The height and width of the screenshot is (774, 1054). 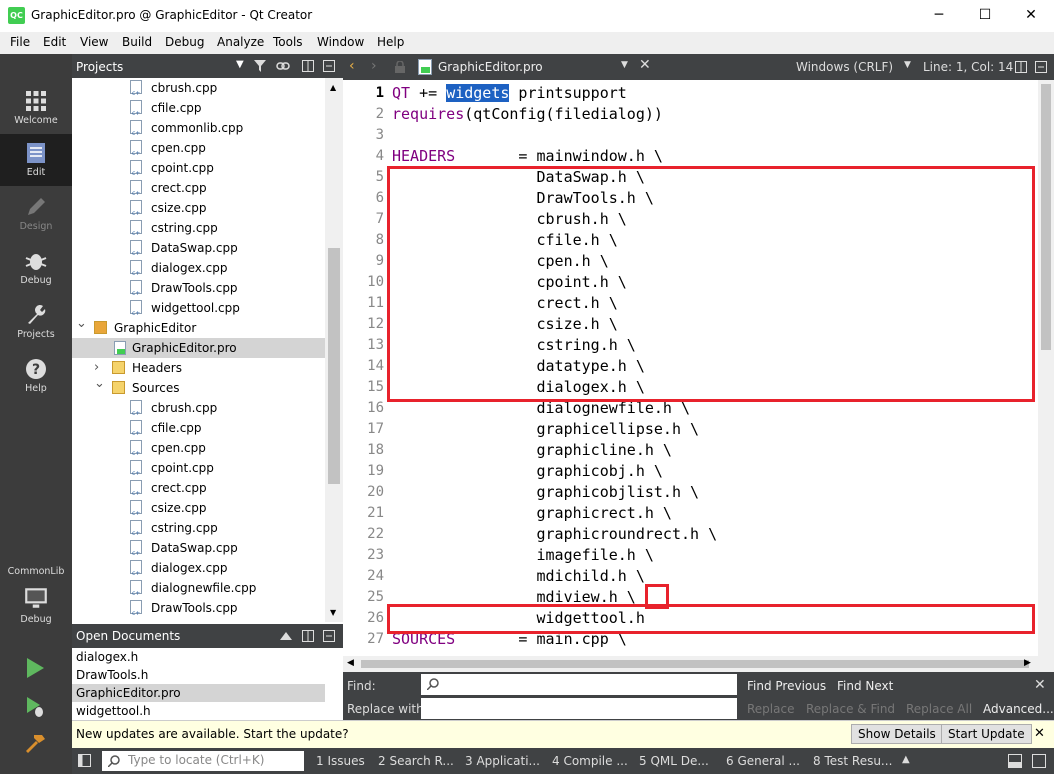 What do you see at coordinates (198, 311) in the screenshot?
I see `project-tree-item: widgettool.cpp` at bounding box center [198, 311].